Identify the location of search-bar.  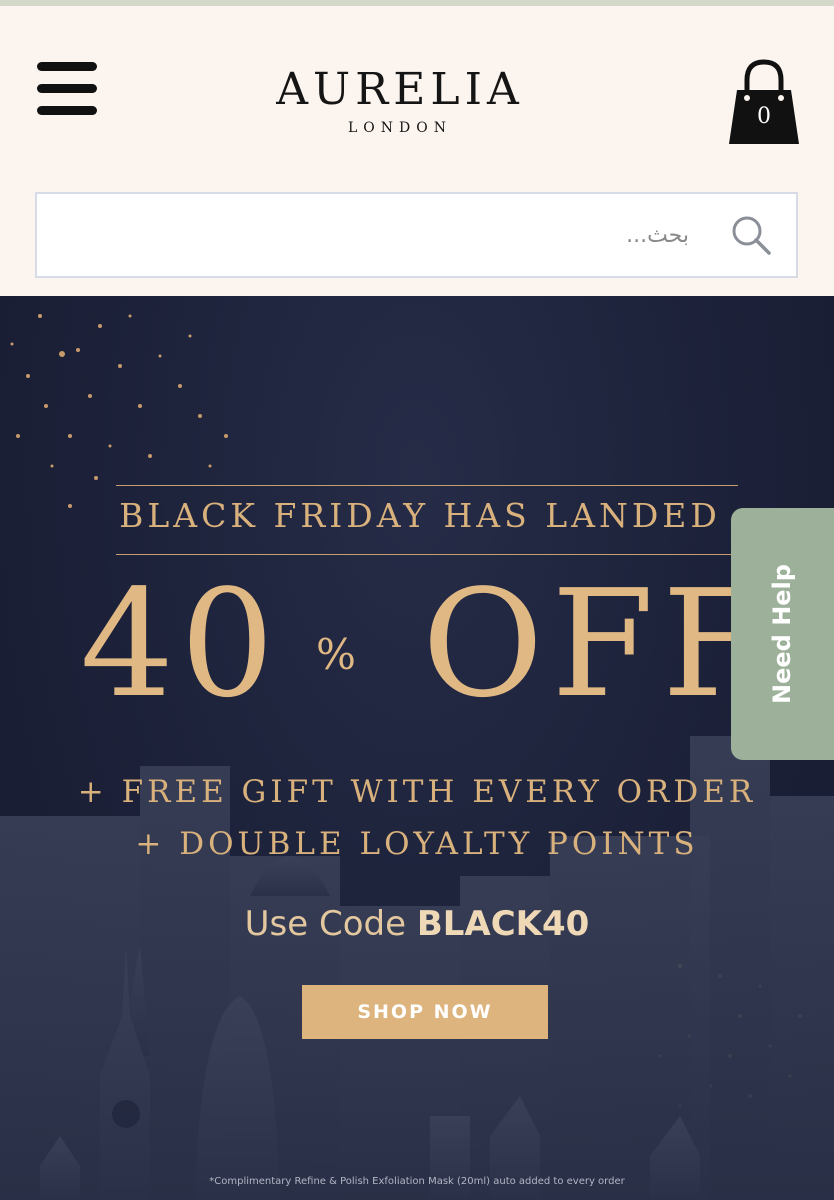
(416, 235).